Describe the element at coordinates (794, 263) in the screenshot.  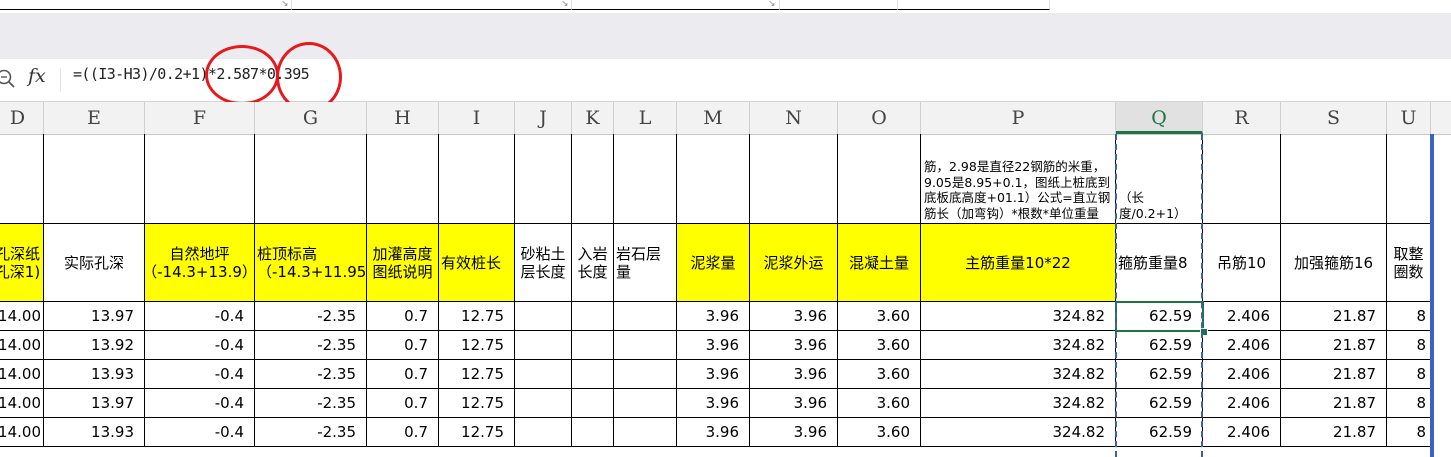
I see `header-cell-n: 泥浆外运` at that location.